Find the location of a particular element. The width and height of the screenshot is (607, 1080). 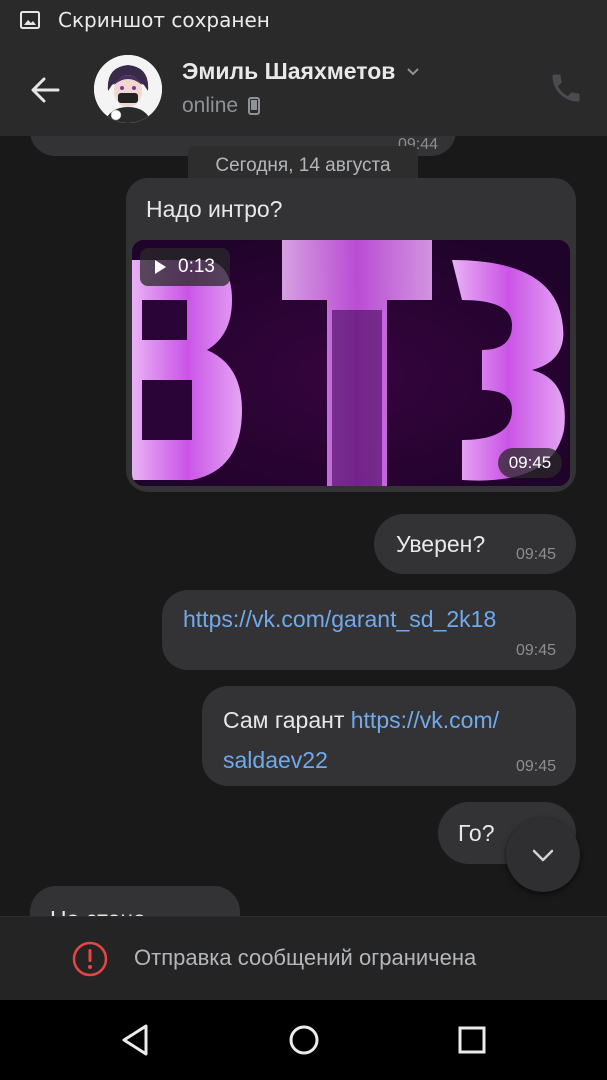

status-bar: Скриншот сохранен is located at coordinates (303, 20).